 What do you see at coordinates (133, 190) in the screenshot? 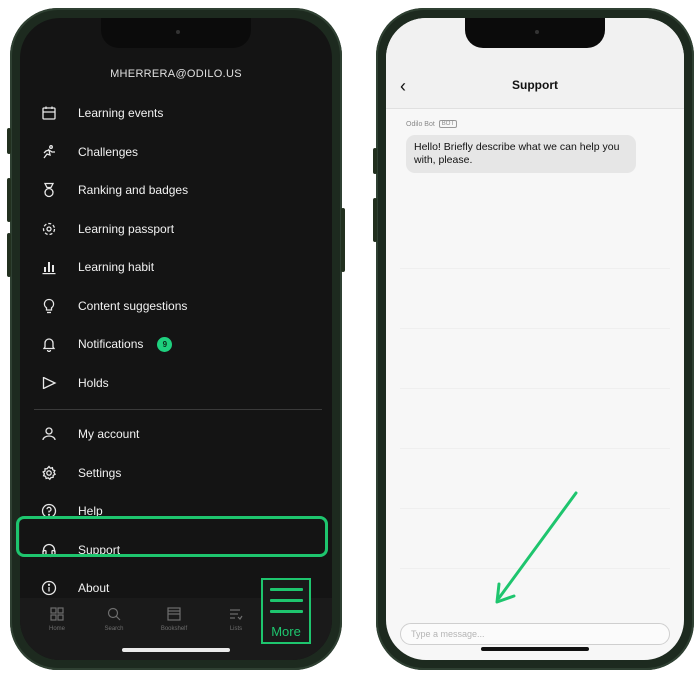
I see `menu-item-label: Ranking and badges` at bounding box center [133, 190].